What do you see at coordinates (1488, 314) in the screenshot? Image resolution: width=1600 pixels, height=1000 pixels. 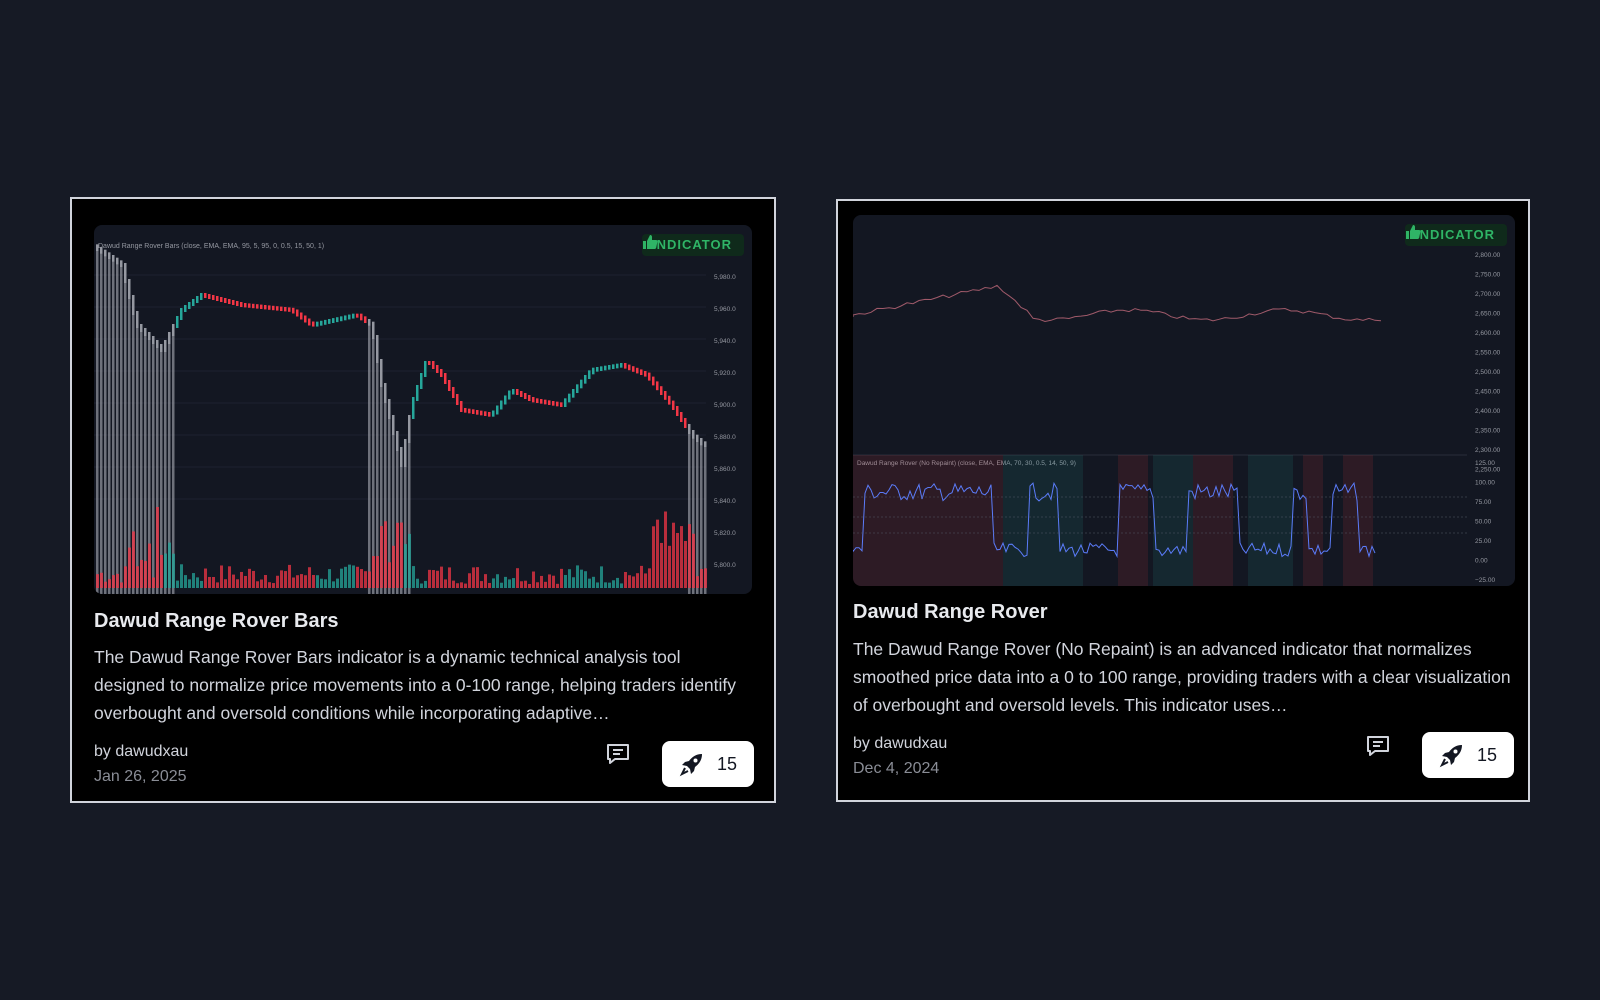 I see `price-tick: 2,650.00` at bounding box center [1488, 314].